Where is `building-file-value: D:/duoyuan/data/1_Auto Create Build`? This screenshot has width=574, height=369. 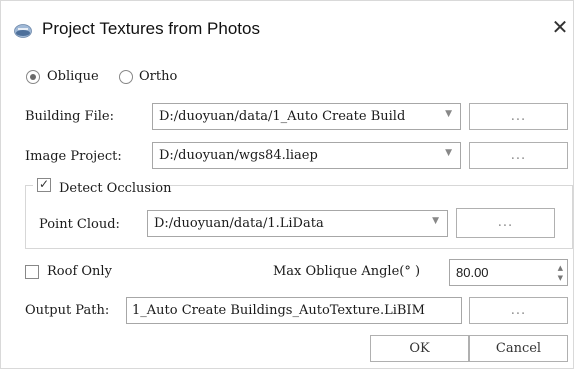
building-file-value: D:/duoyuan/data/1_Auto Create Build is located at coordinates (282, 116).